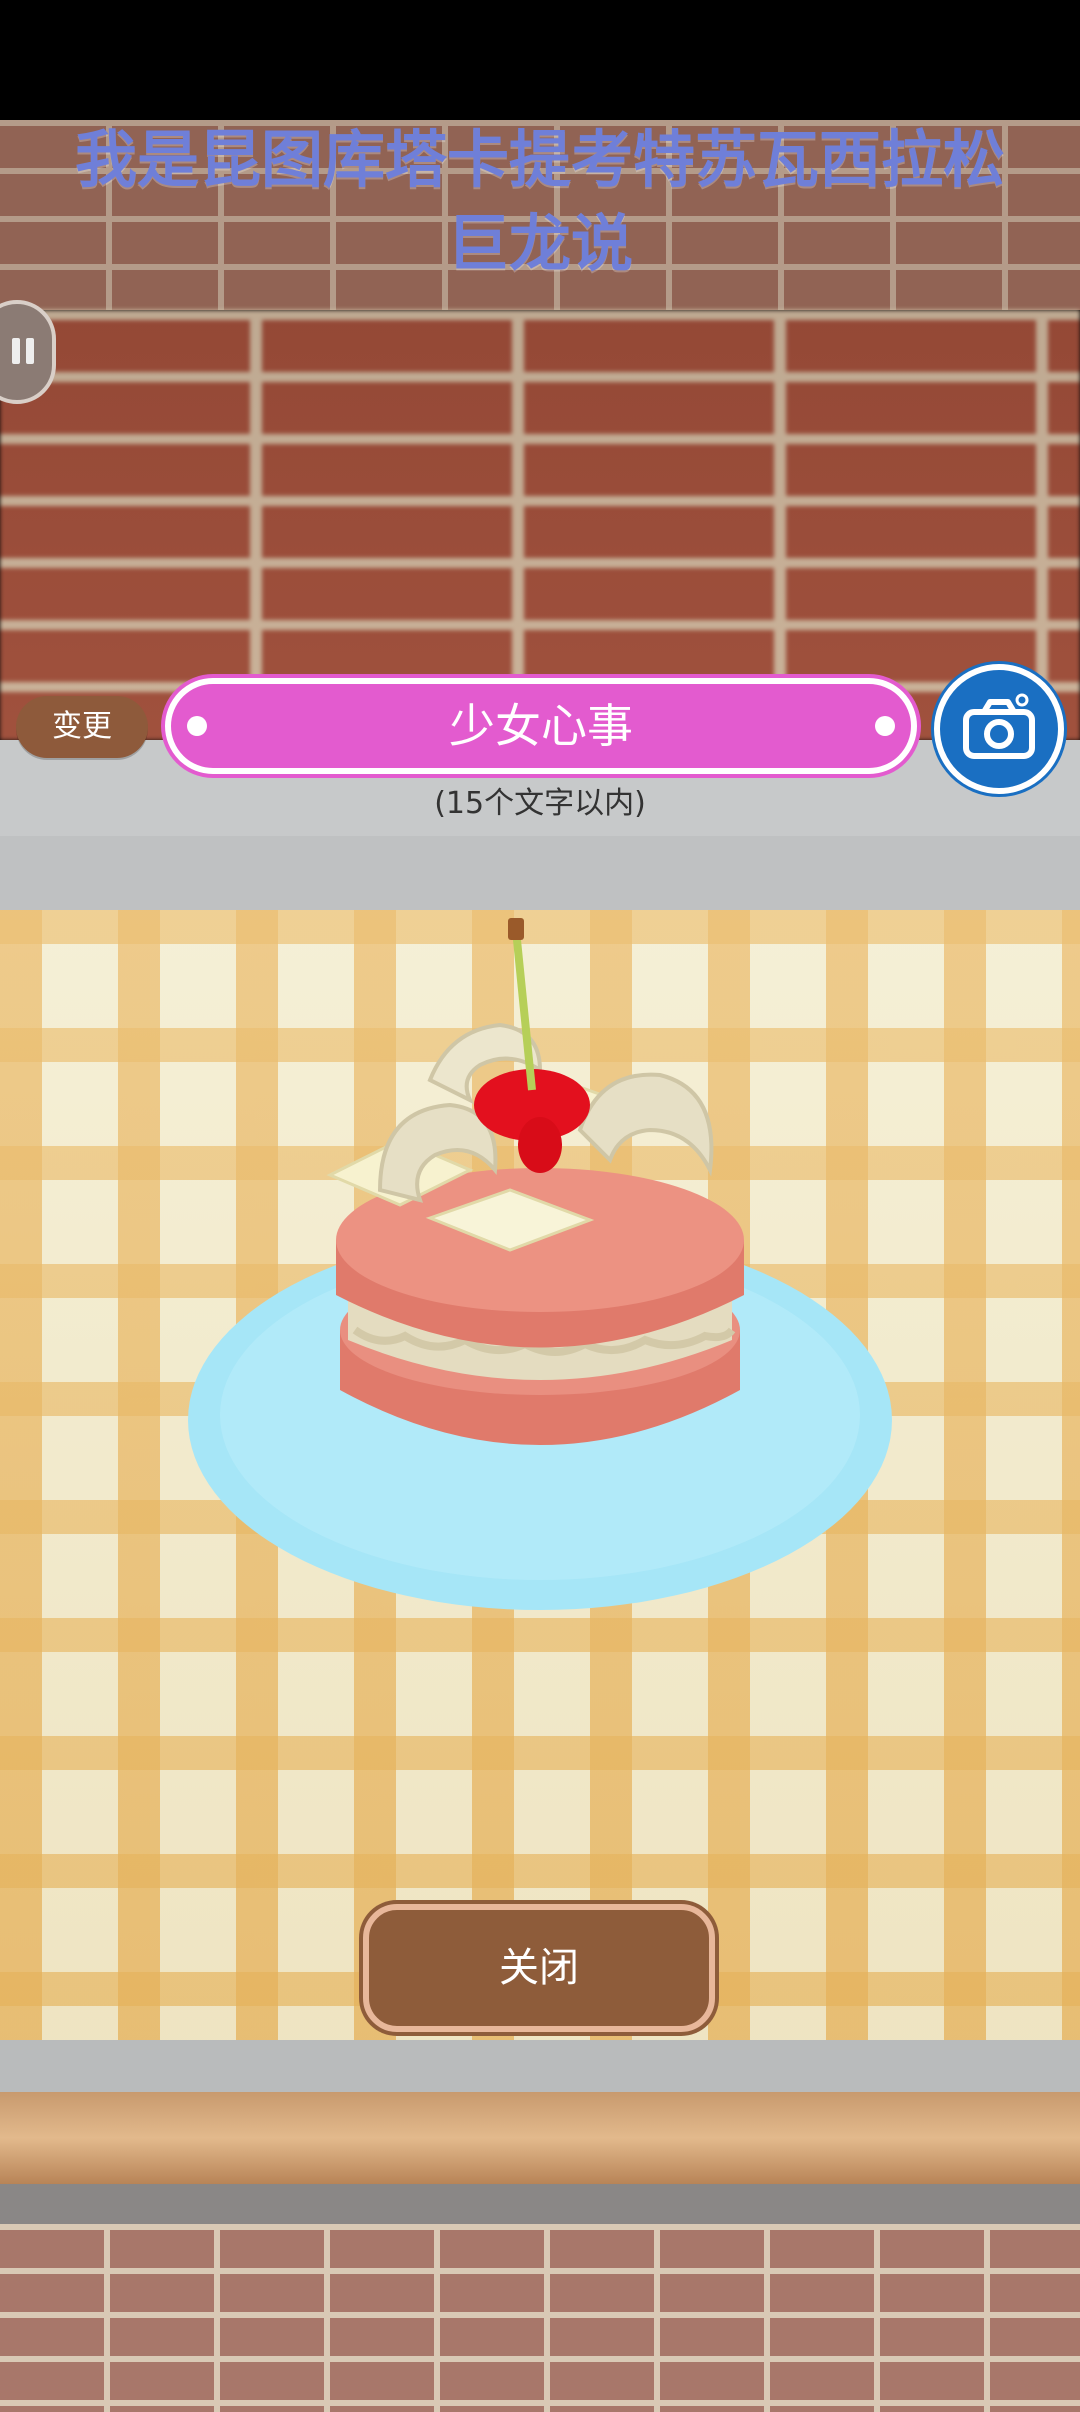 Image resolution: width=1080 pixels, height=2412 pixels. Describe the element at coordinates (539, 1968) in the screenshot. I see `close-button: 关闭` at that location.